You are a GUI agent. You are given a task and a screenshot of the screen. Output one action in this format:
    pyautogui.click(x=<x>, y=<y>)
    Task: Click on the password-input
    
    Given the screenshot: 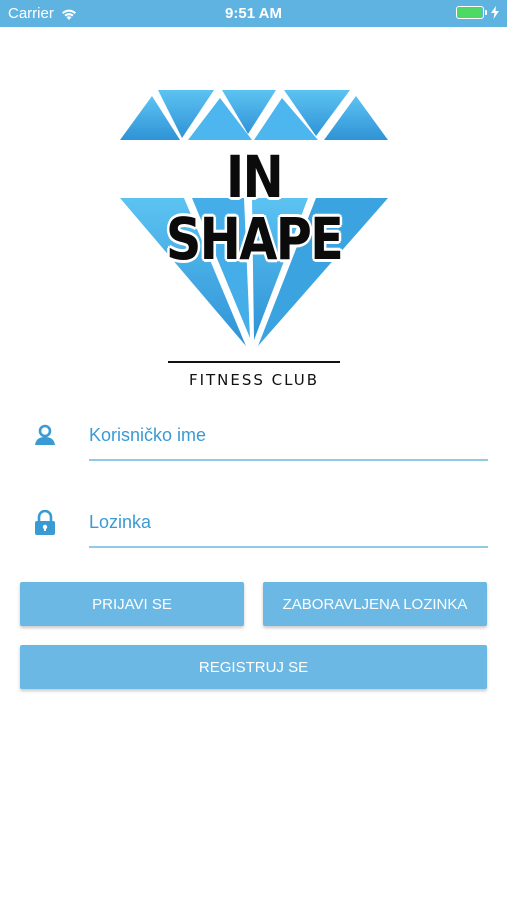 What is the action you would take?
    pyautogui.click(x=288, y=522)
    